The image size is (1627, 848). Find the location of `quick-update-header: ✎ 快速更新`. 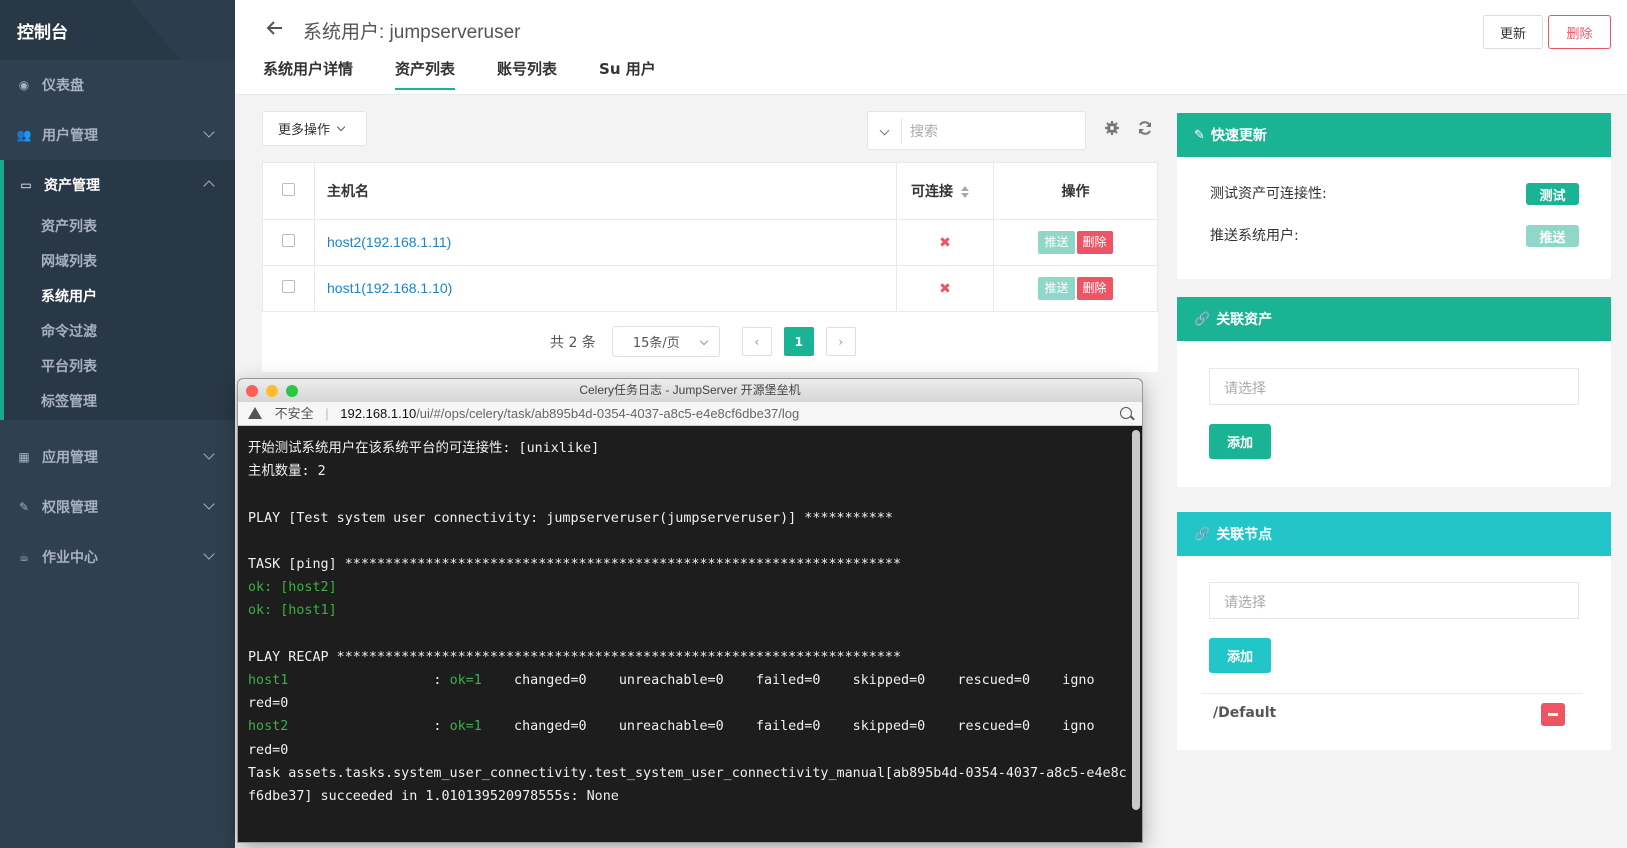

quick-update-header: ✎ 快速更新 is located at coordinates (1394, 135).